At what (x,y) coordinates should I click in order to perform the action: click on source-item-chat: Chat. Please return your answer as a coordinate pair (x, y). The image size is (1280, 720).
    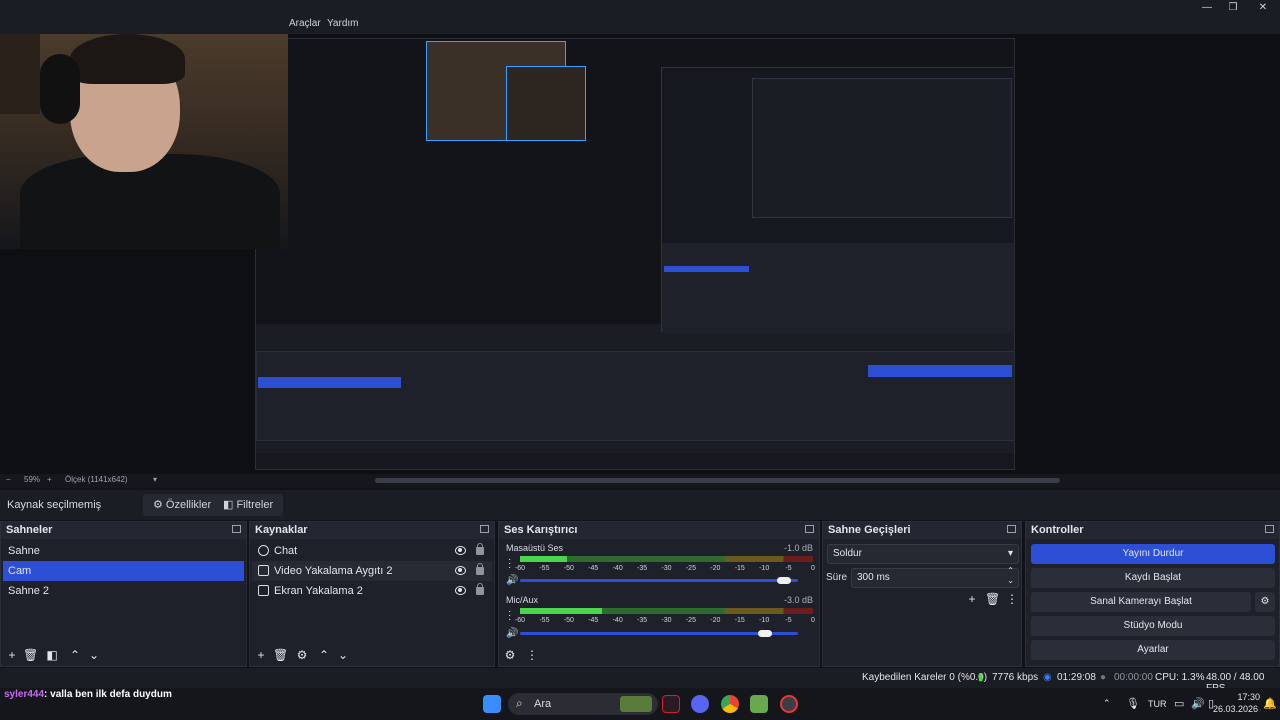
    Looking at the image, I should click on (372, 551).